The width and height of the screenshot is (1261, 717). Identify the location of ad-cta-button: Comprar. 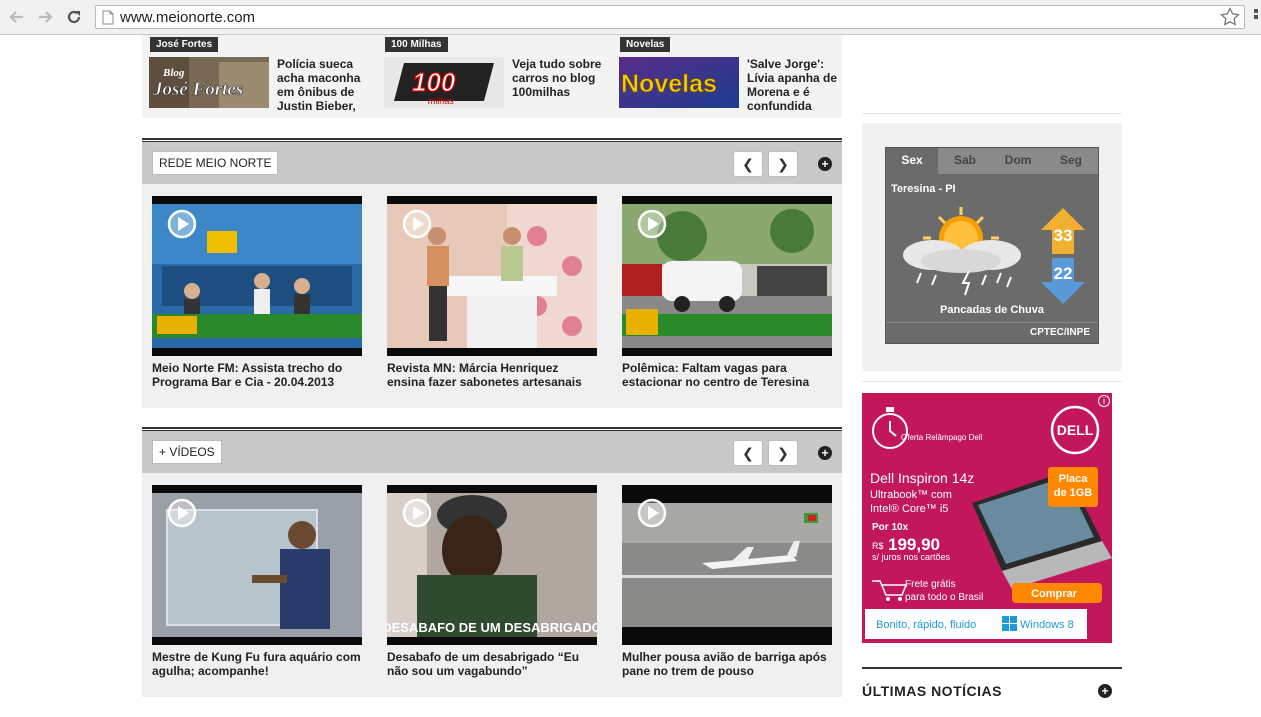
(1054, 594).